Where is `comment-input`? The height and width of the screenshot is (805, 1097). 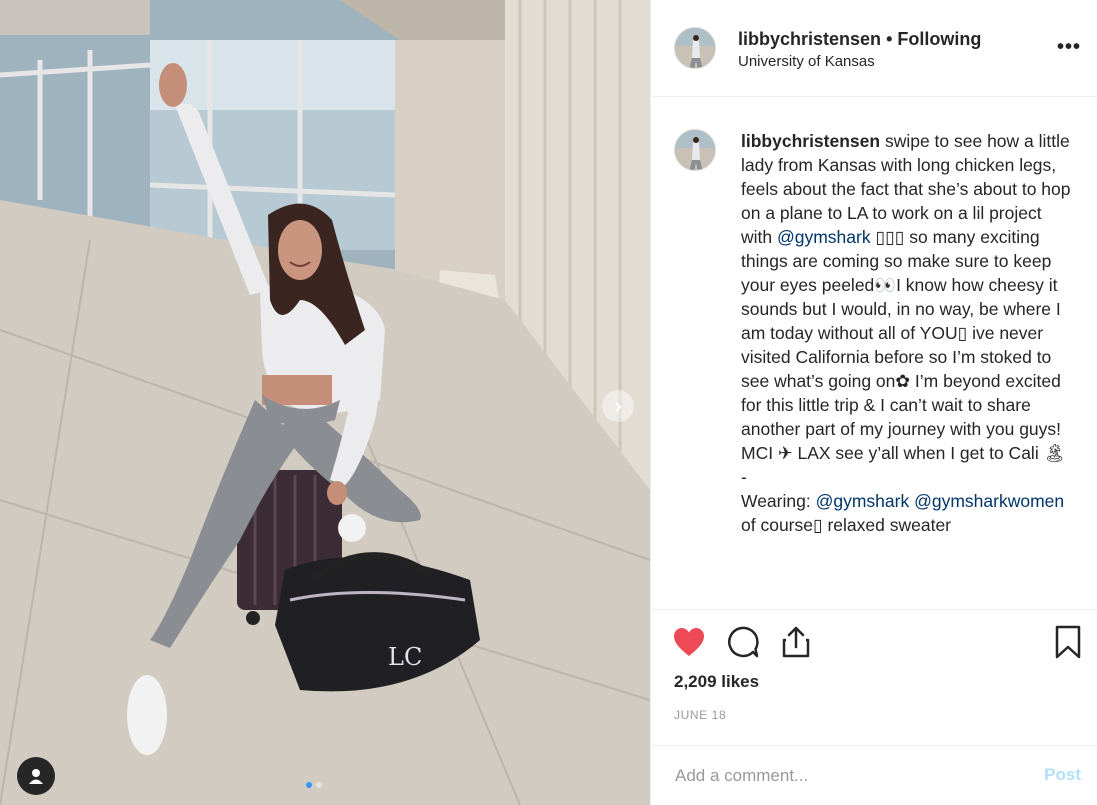 comment-input is located at coordinates (840, 776).